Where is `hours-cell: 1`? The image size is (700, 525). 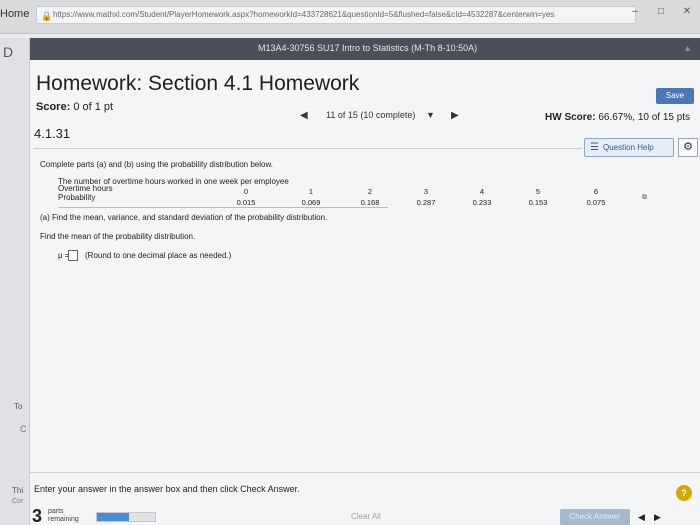
hours-cell: 1 is located at coordinates (311, 191).